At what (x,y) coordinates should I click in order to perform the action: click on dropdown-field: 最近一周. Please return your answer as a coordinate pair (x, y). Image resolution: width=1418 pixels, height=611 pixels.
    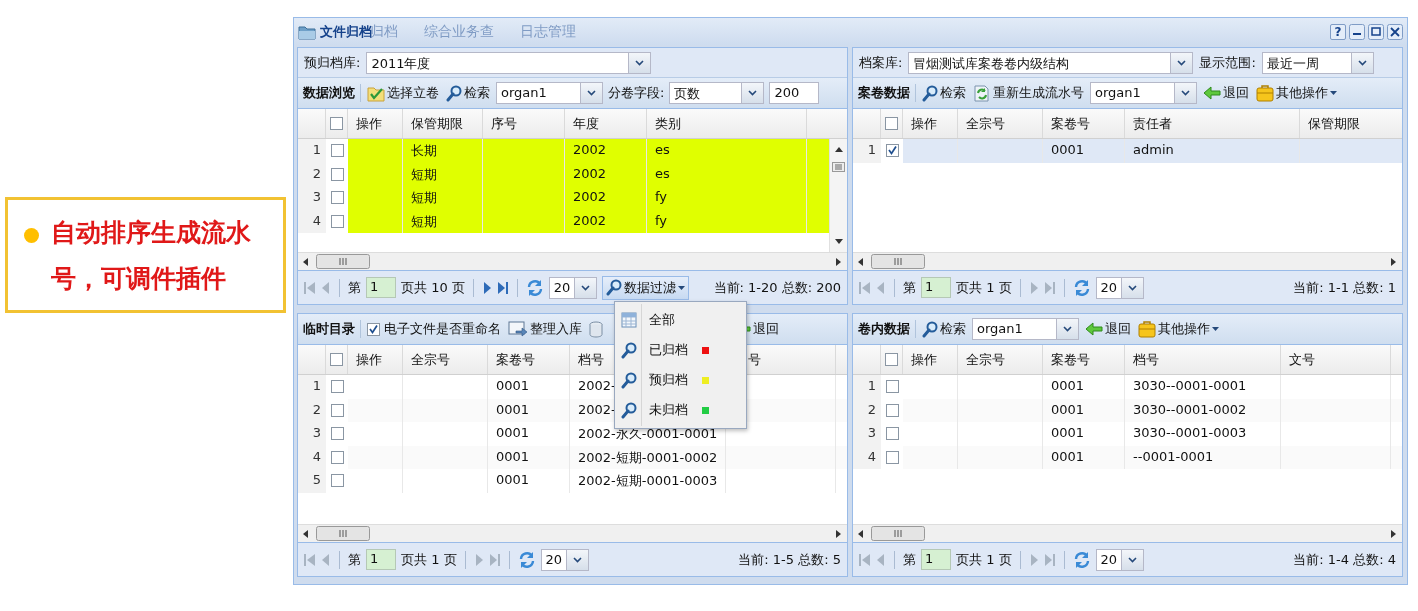
    Looking at the image, I should click on (1317, 62).